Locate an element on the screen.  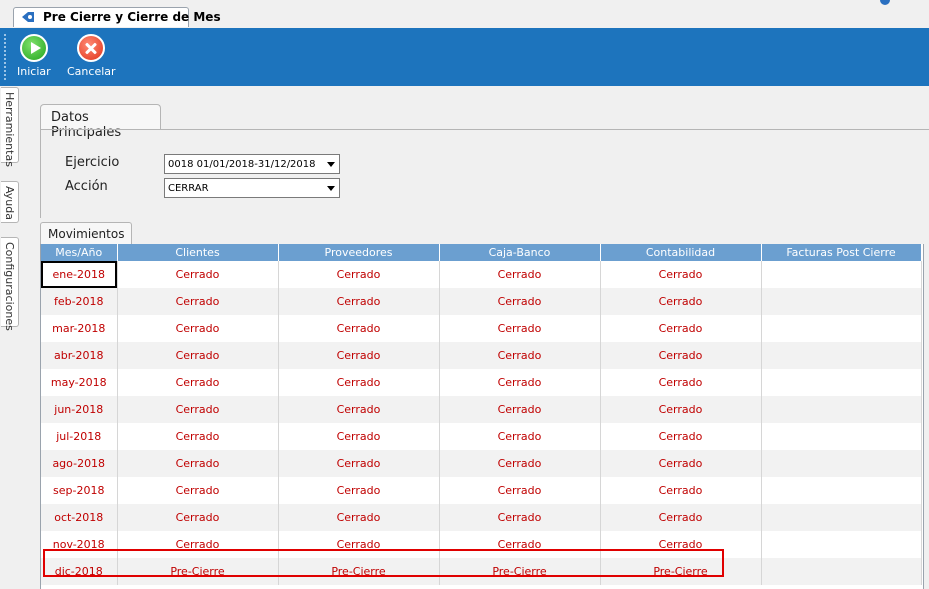
tab-datos-principales: Datos Principales is located at coordinates (100, 122).